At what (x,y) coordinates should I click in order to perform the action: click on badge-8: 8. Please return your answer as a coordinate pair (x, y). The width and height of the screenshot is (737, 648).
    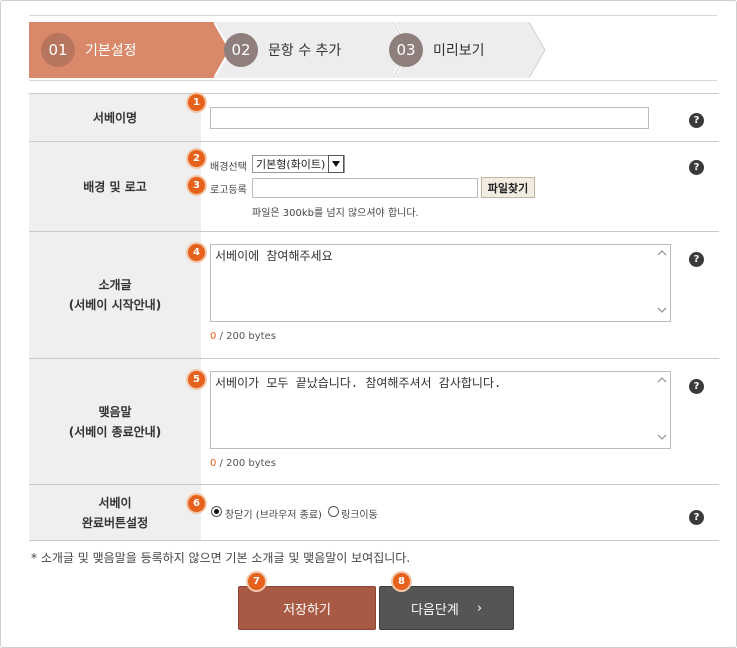
    Looking at the image, I should click on (401, 581).